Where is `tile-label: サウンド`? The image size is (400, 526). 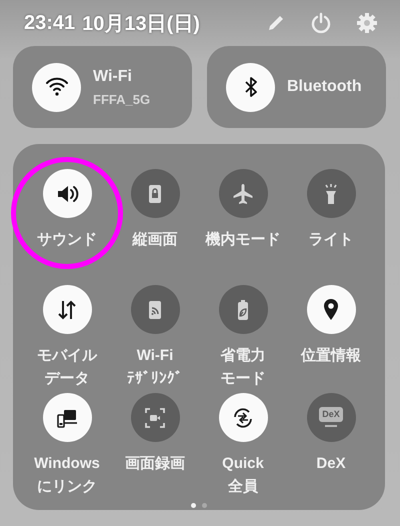 tile-label: サウンド is located at coordinates (67, 240).